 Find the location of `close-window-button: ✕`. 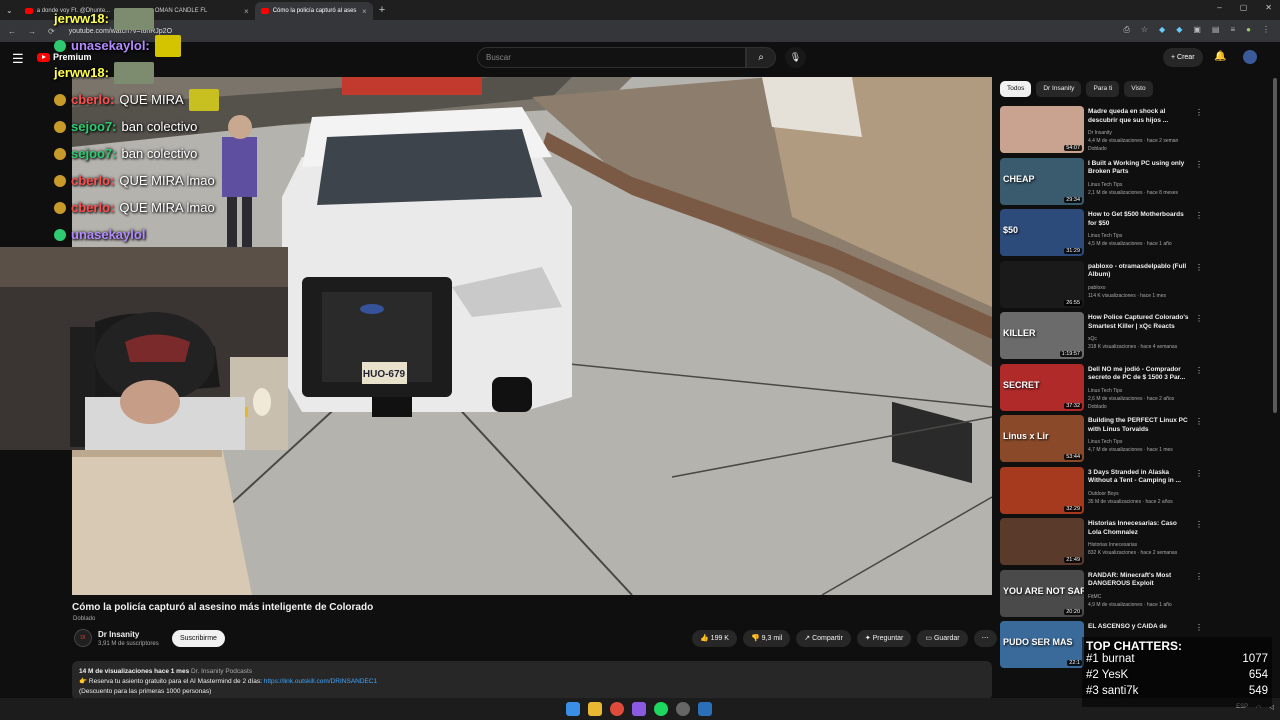

close-window-button: ✕ is located at coordinates (1268, 7).